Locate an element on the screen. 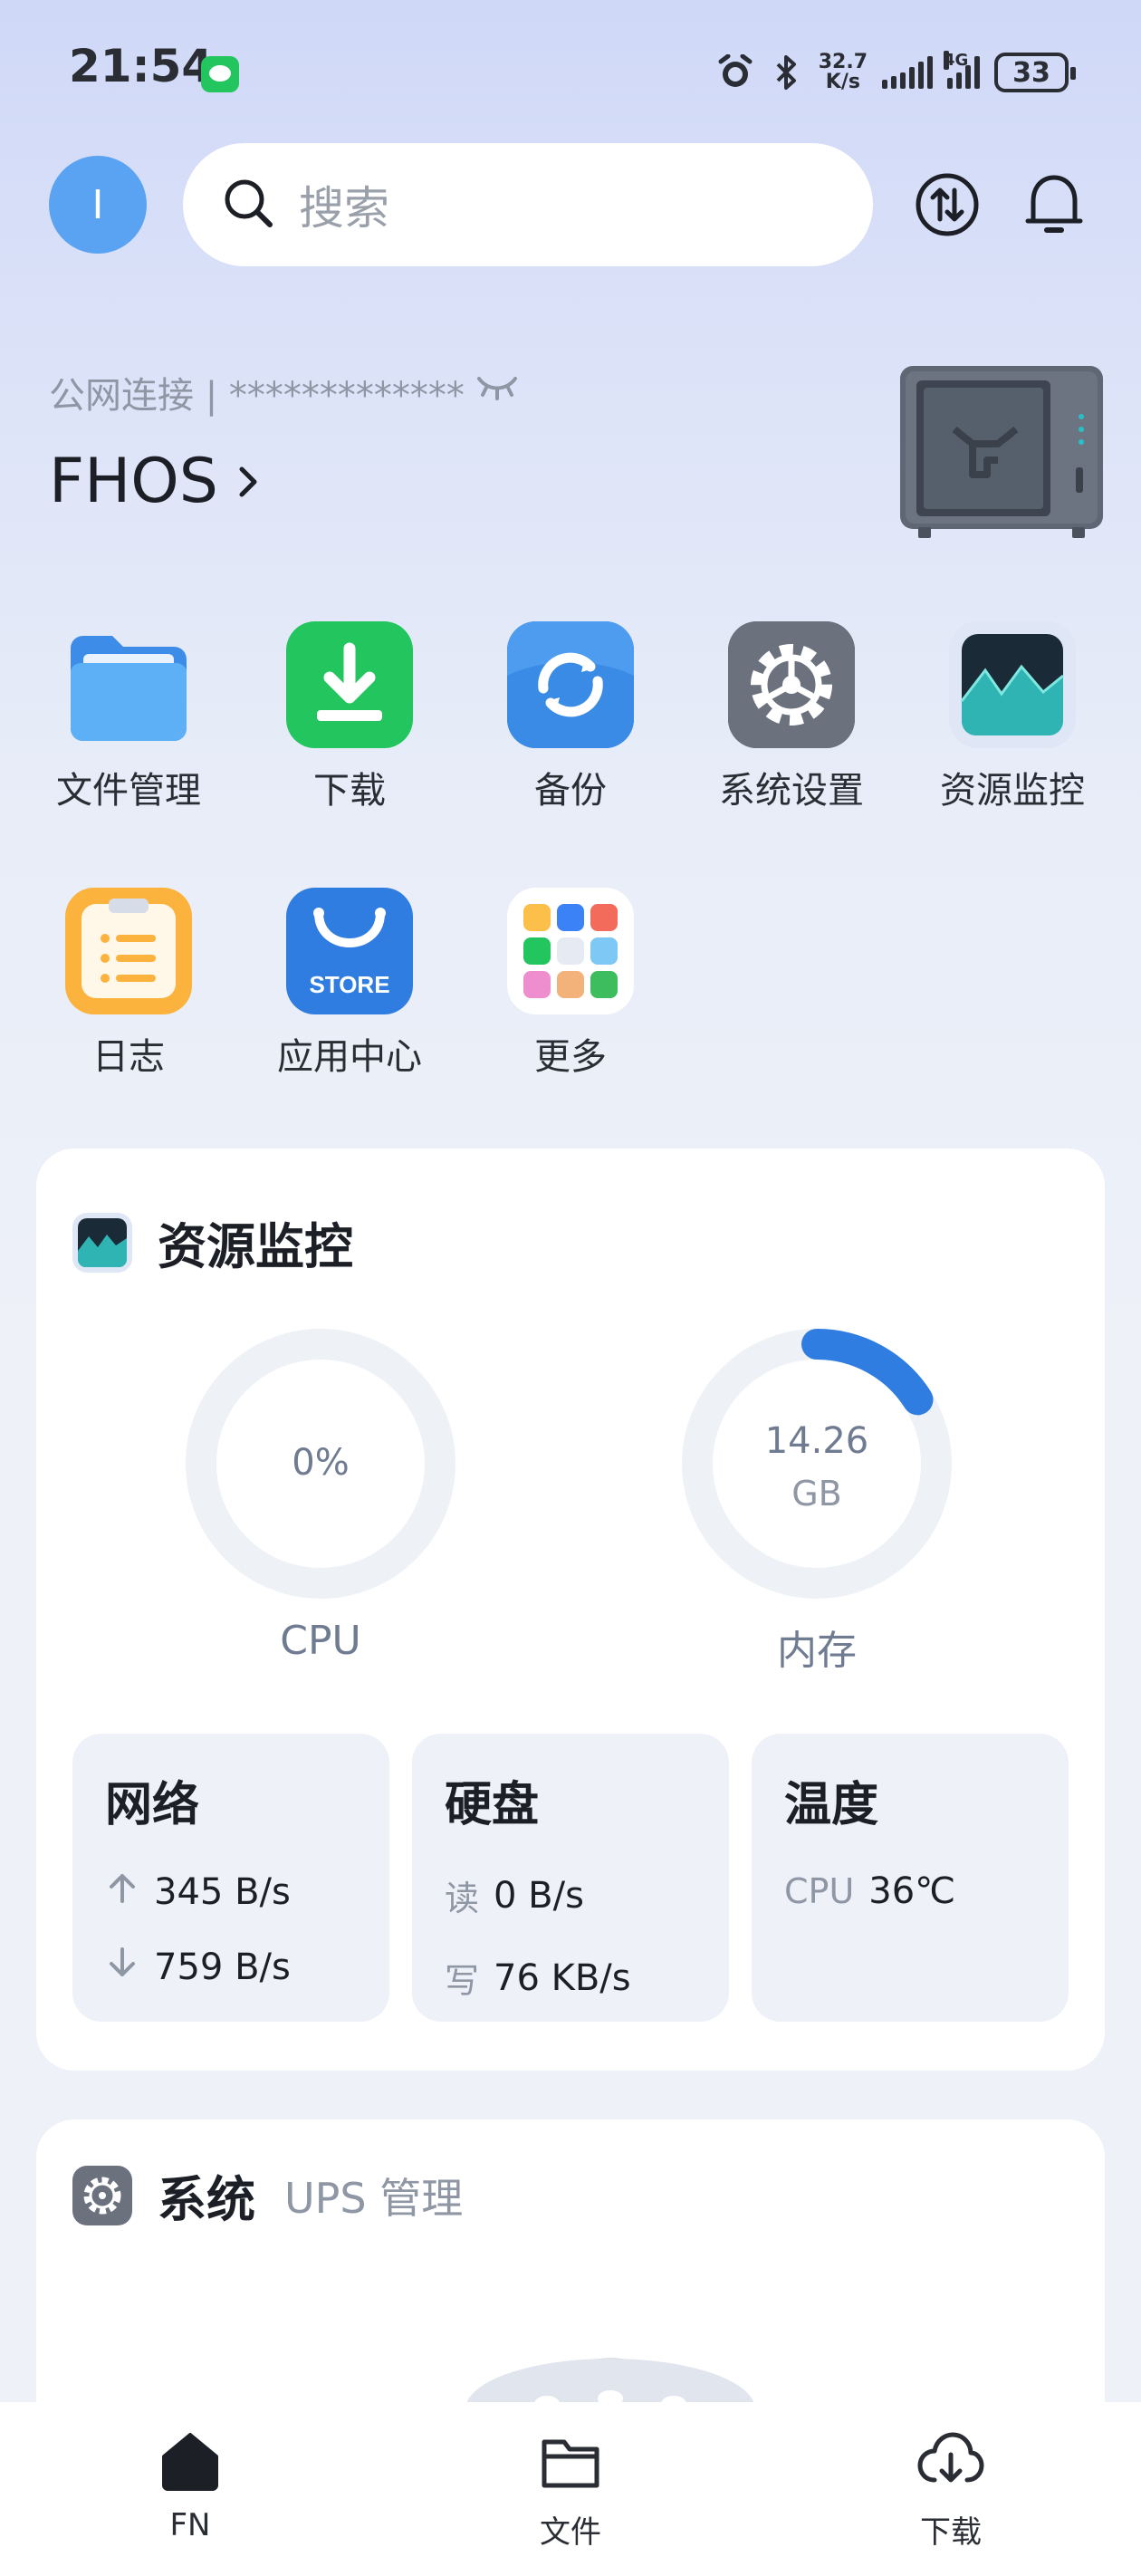  alarm-icon is located at coordinates (735, 72).